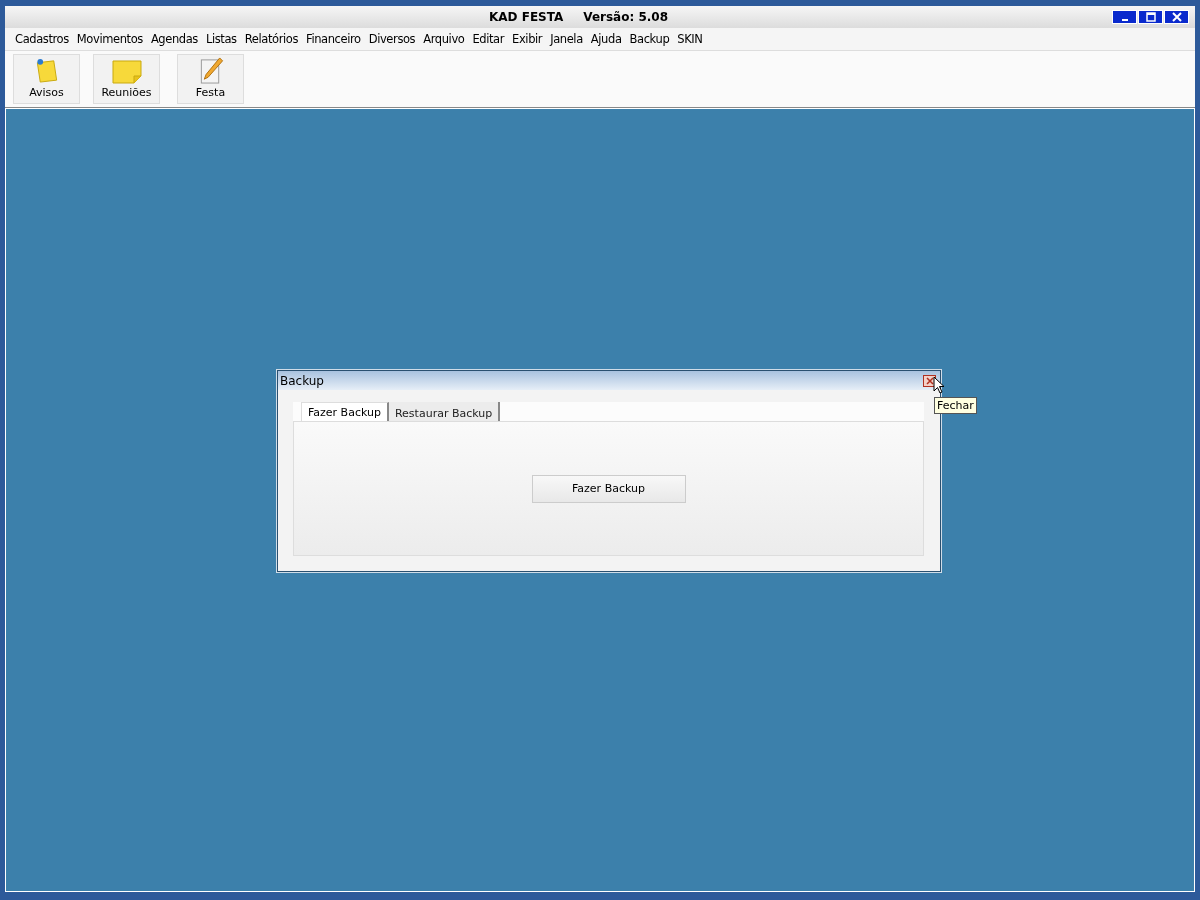 The height and width of the screenshot is (900, 1200). What do you see at coordinates (606, 39) in the screenshot?
I see `menu-item: Ajuda` at bounding box center [606, 39].